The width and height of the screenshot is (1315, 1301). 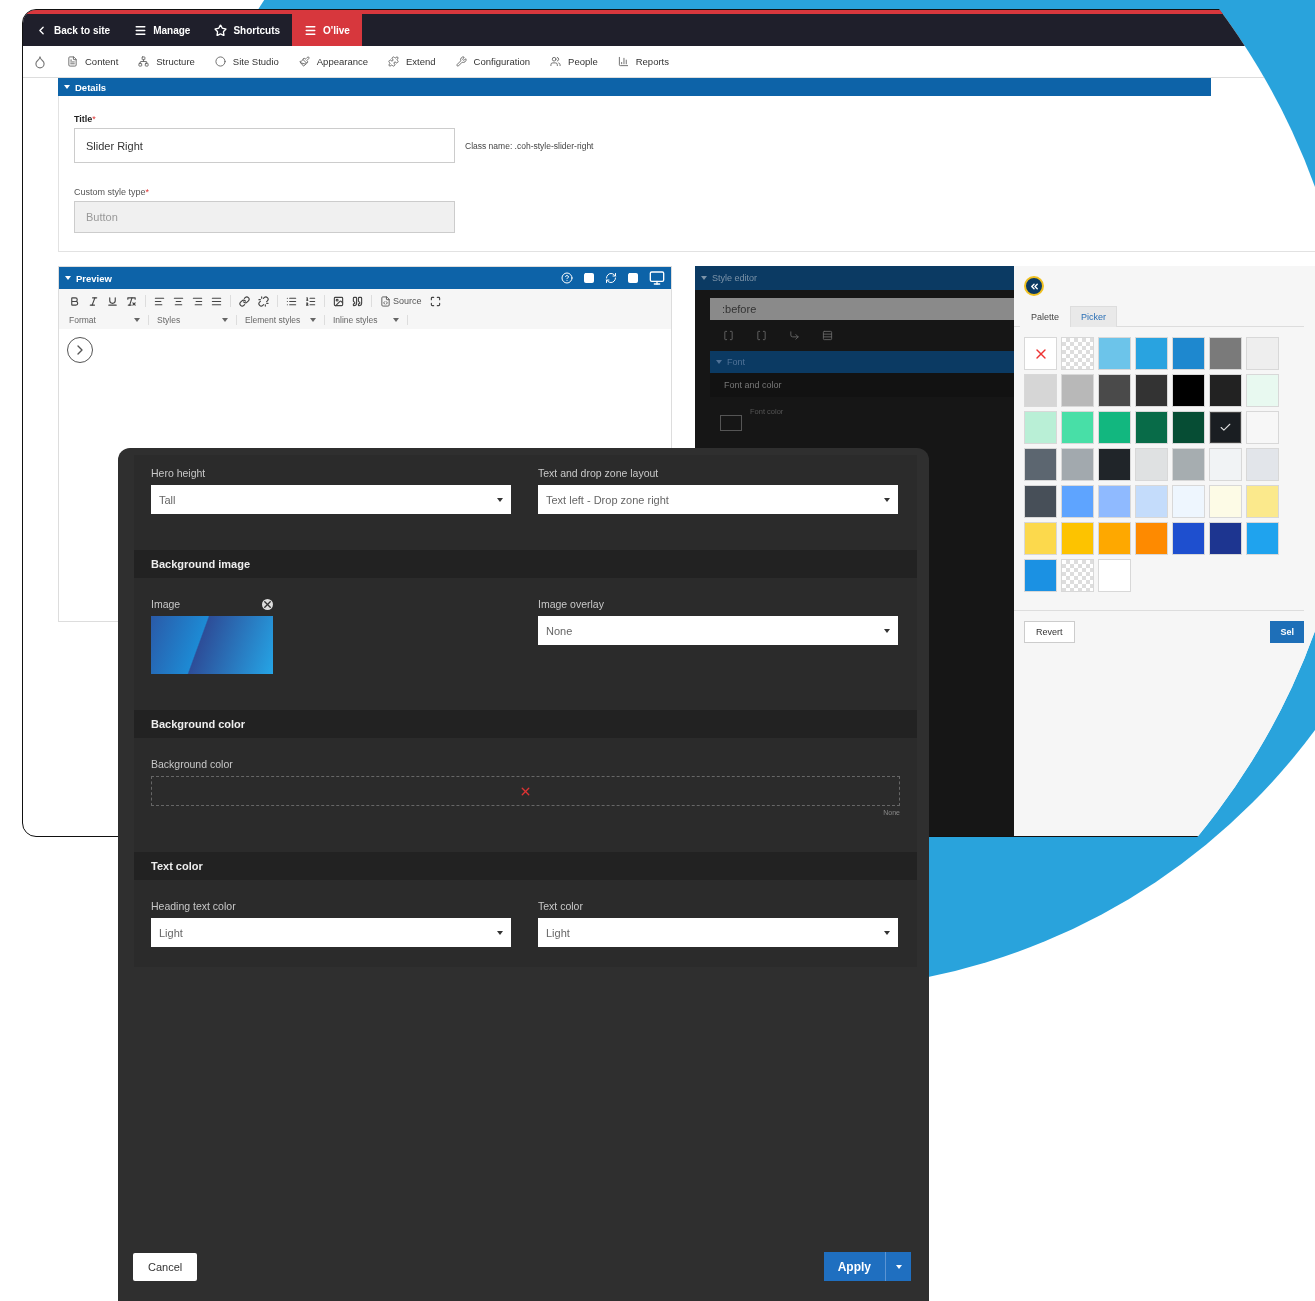 What do you see at coordinates (310, 301) in the screenshot?
I see `numbered-list-icon` at bounding box center [310, 301].